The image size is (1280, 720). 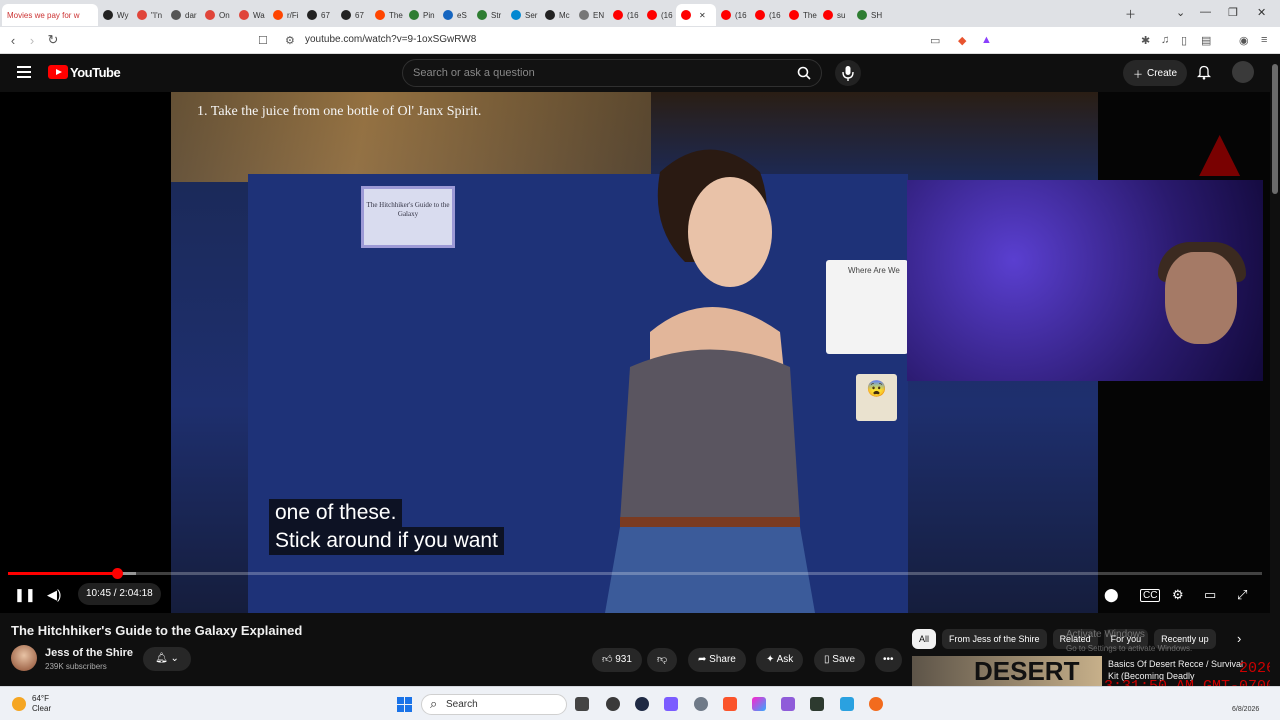 What do you see at coordinates (986, 40) in the screenshot?
I see `rewards-icon: ▲` at bounding box center [986, 40].